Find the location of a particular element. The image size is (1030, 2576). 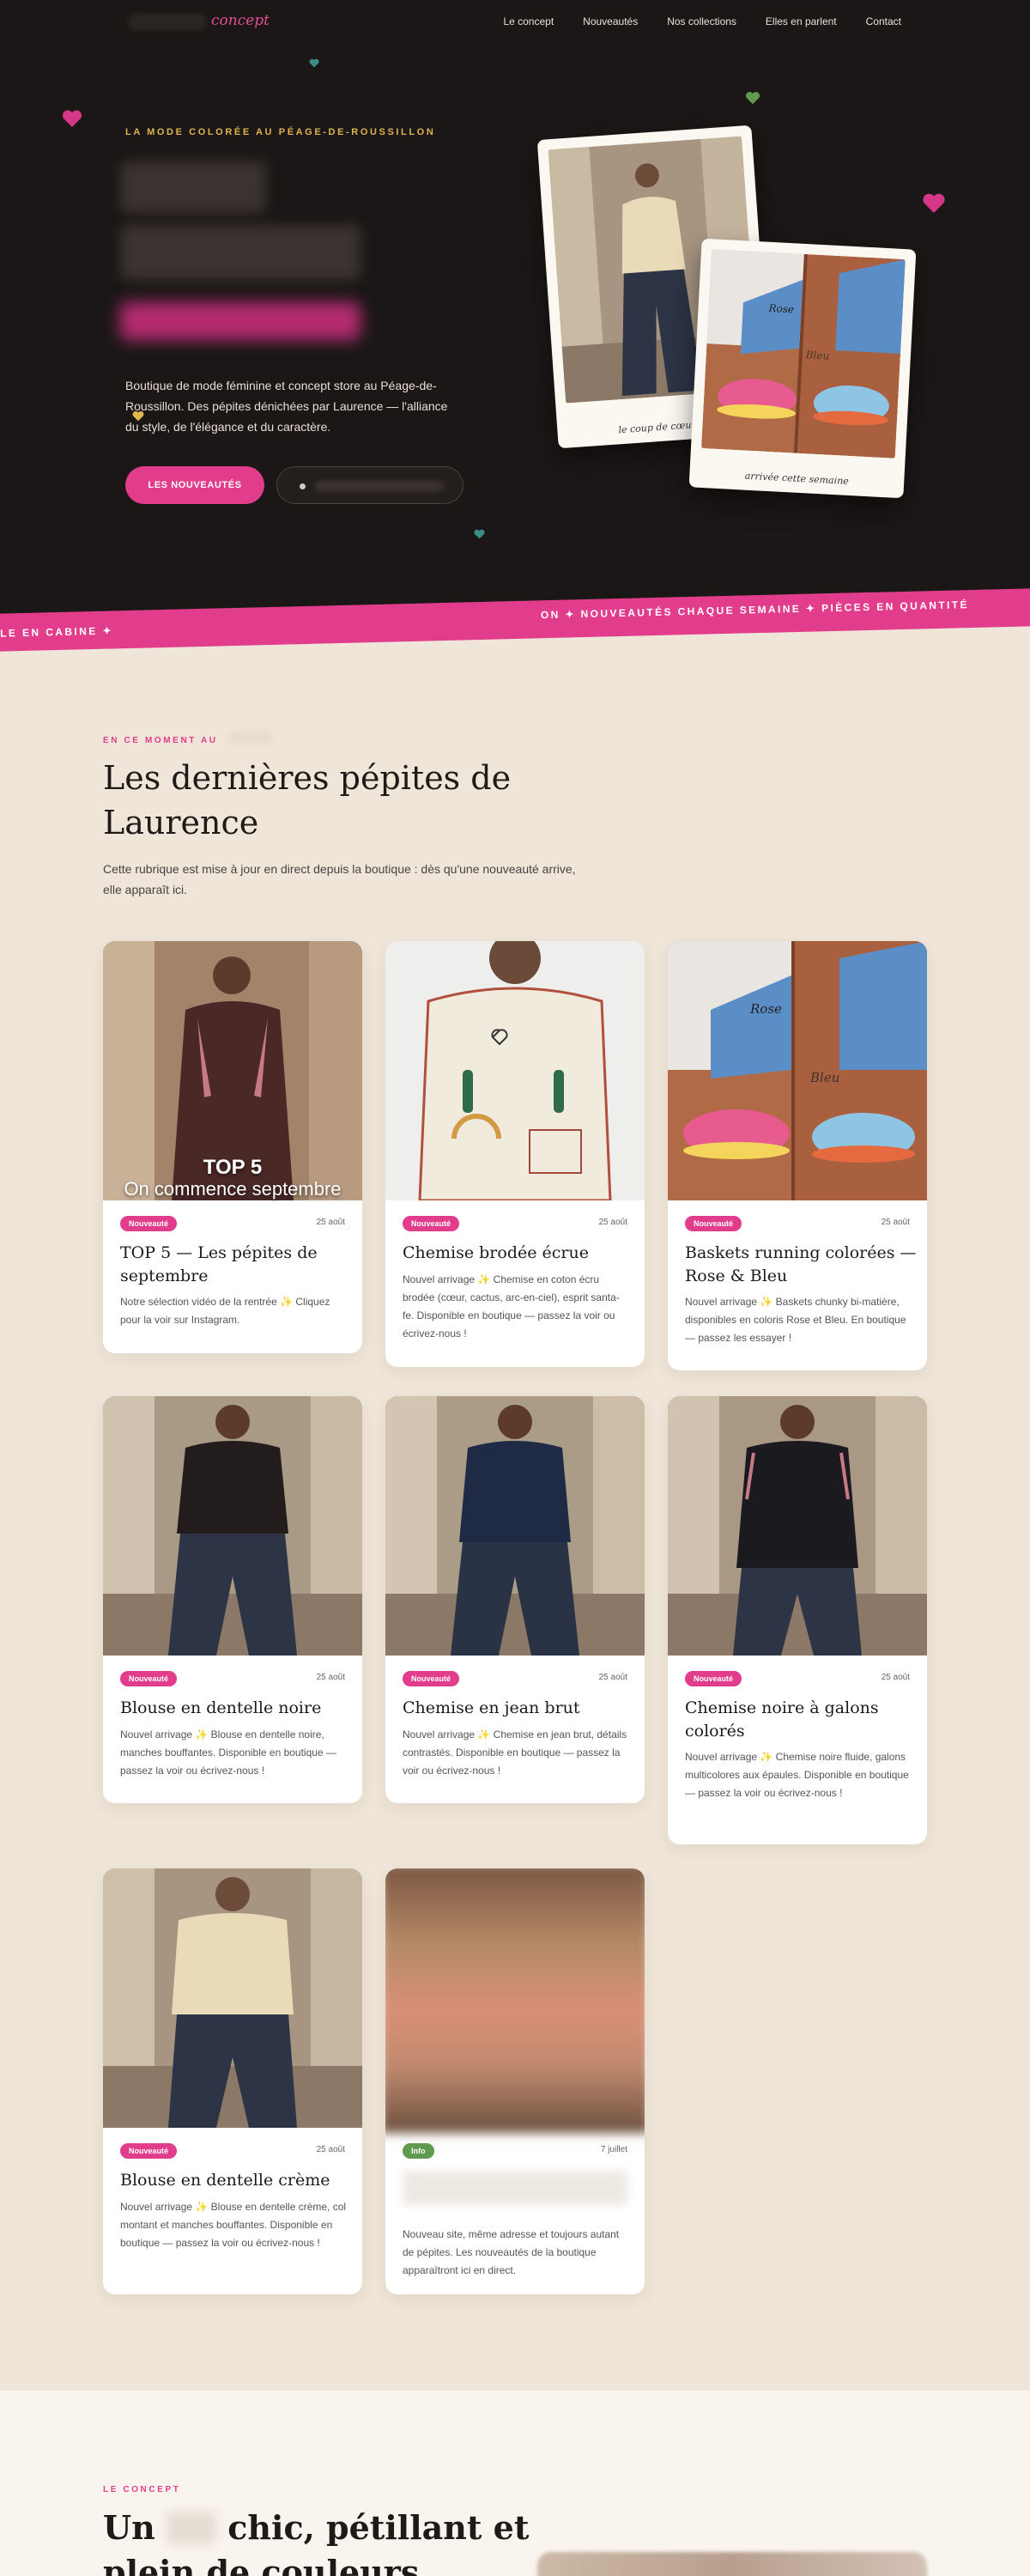

card-image-blouse-creme is located at coordinates (232, 1998).